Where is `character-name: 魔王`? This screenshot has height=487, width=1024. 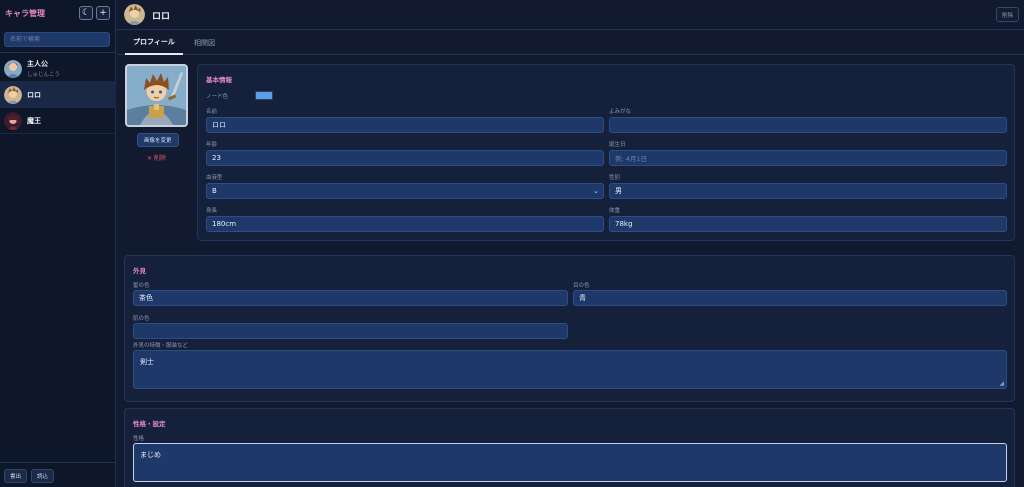
character-name: 魔王 is located at coordinates (34, 120).